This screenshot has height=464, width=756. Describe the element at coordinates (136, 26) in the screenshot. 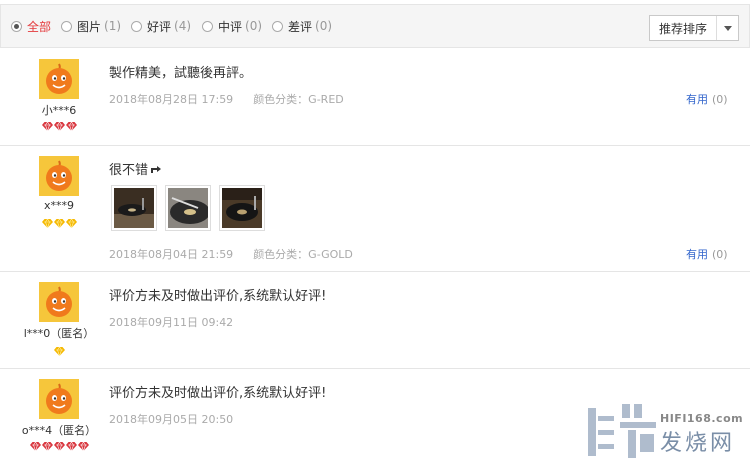

I see `filter-positive-radio` at that location.